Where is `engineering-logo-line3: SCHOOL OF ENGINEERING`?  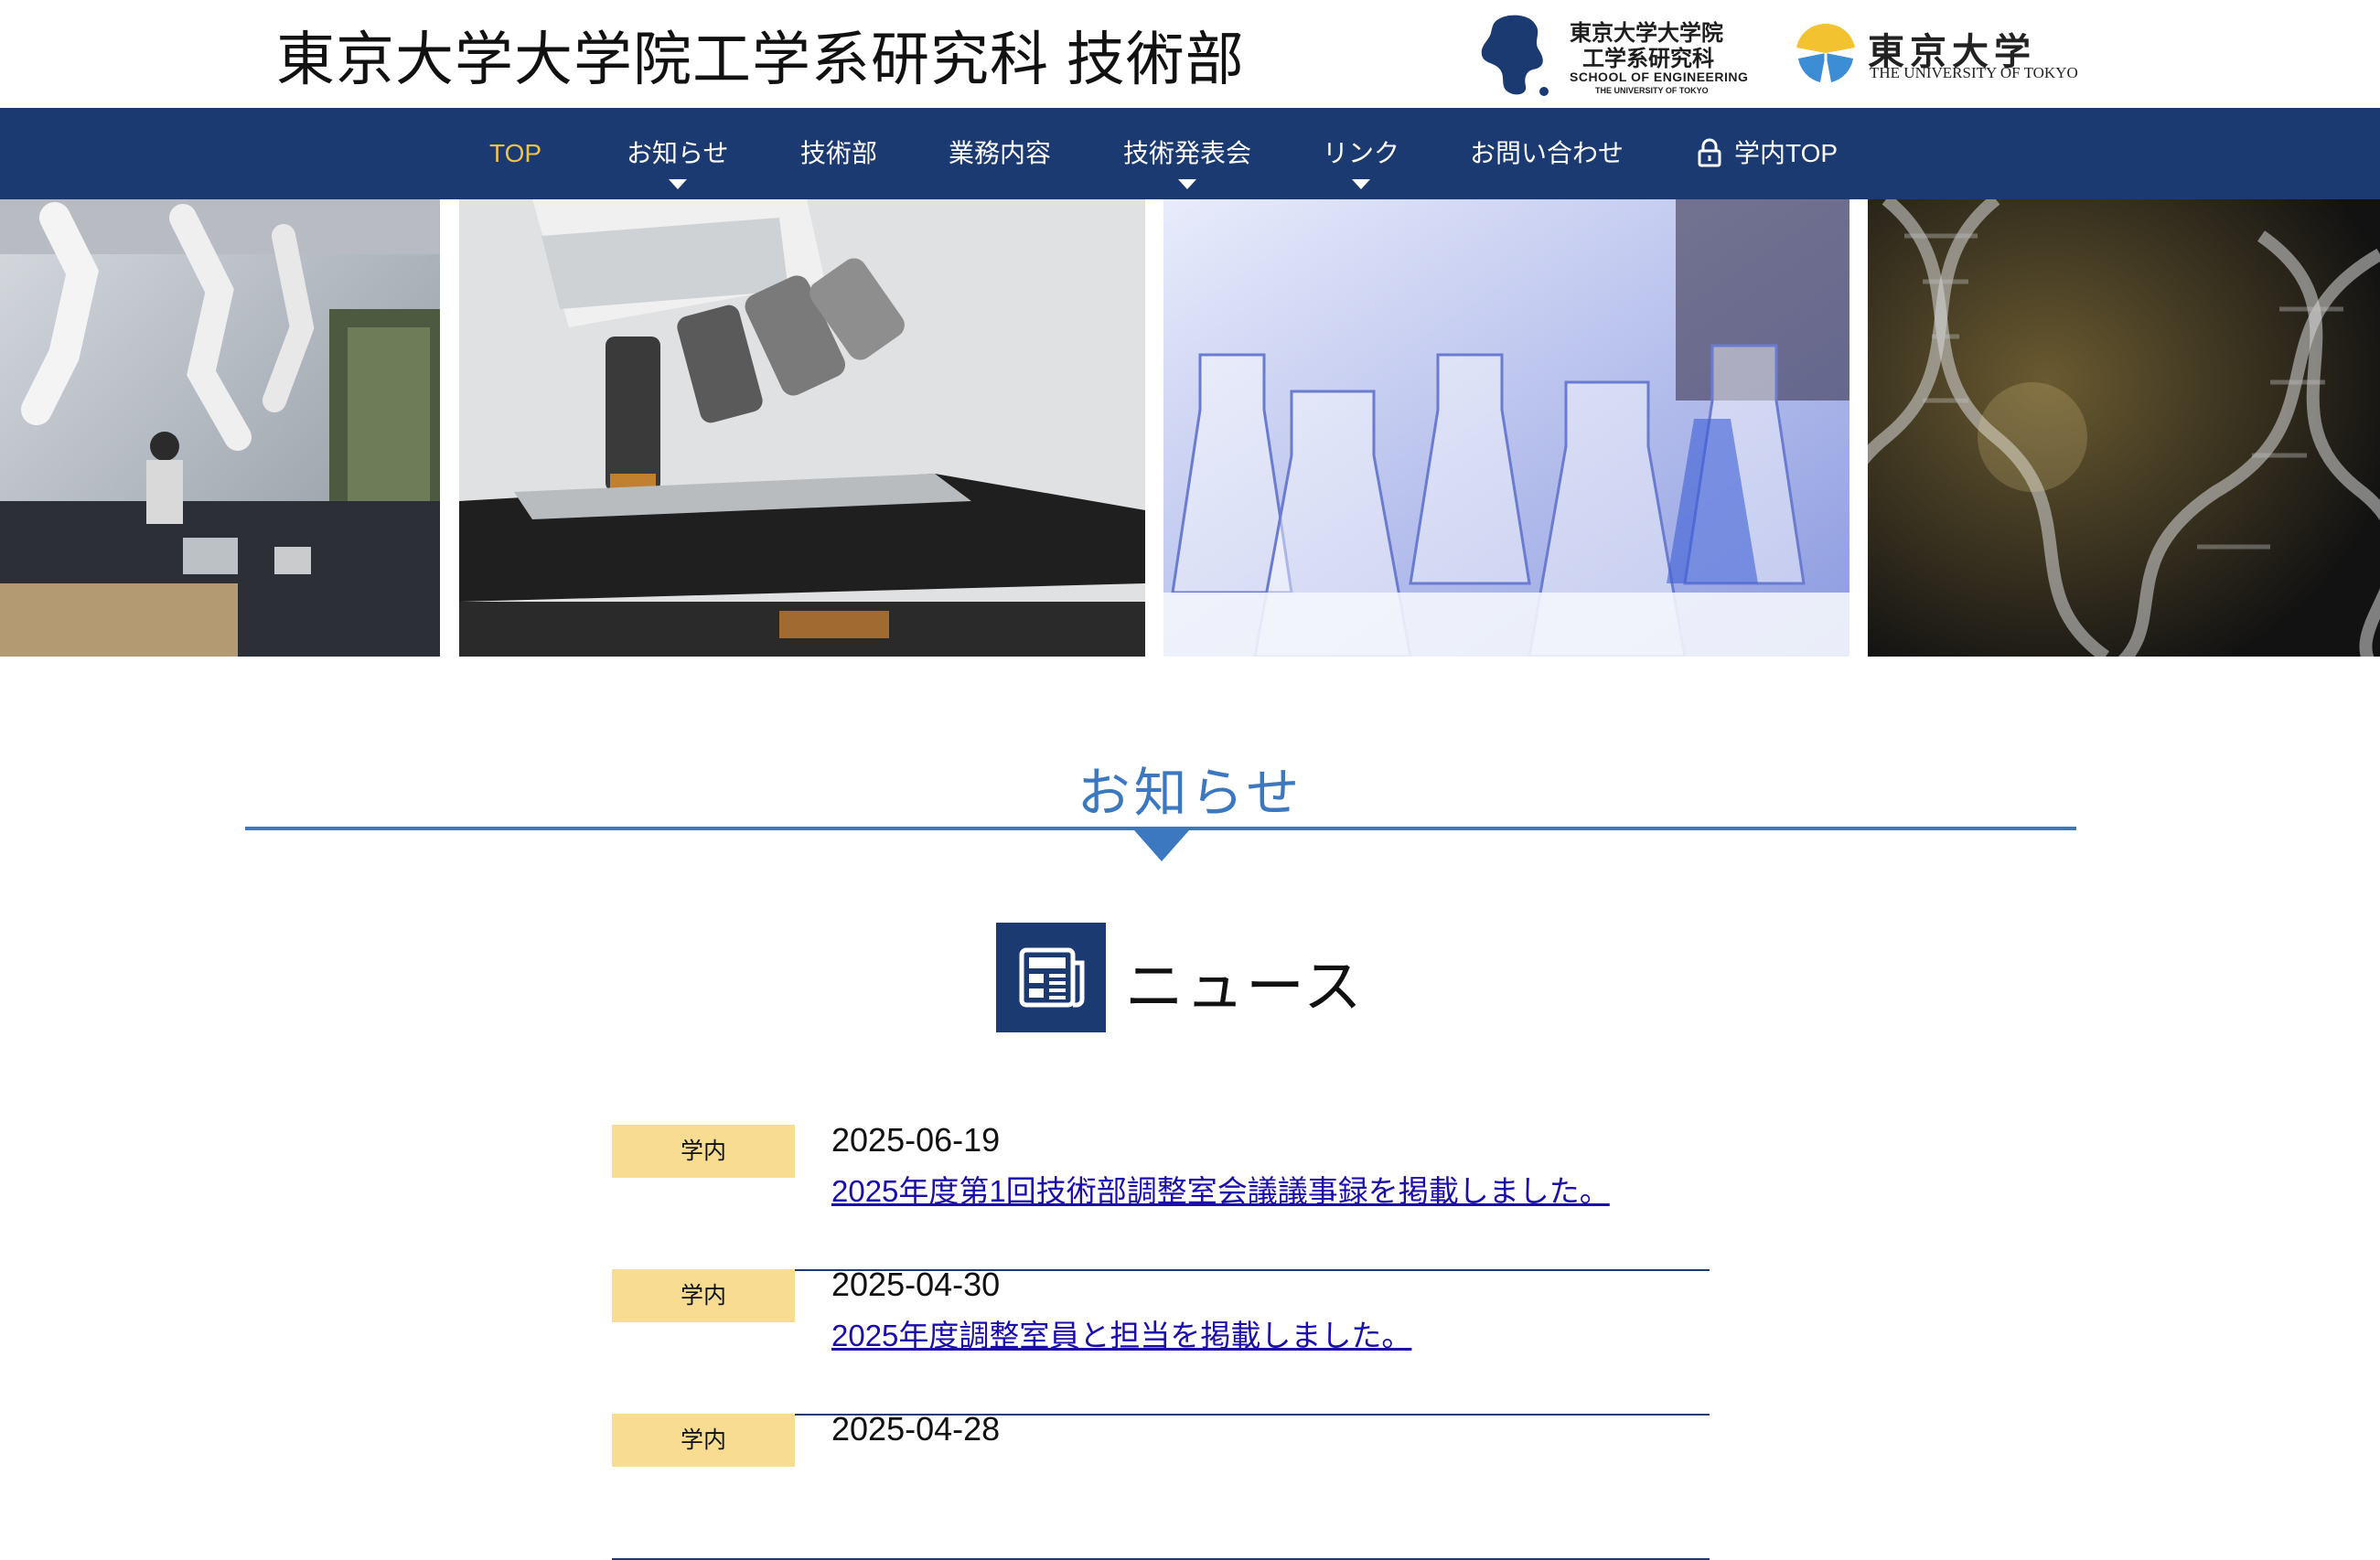 engineering-logo-line3: SCHOOL OF ENGINEERING is located at coordinates (1659, 76).